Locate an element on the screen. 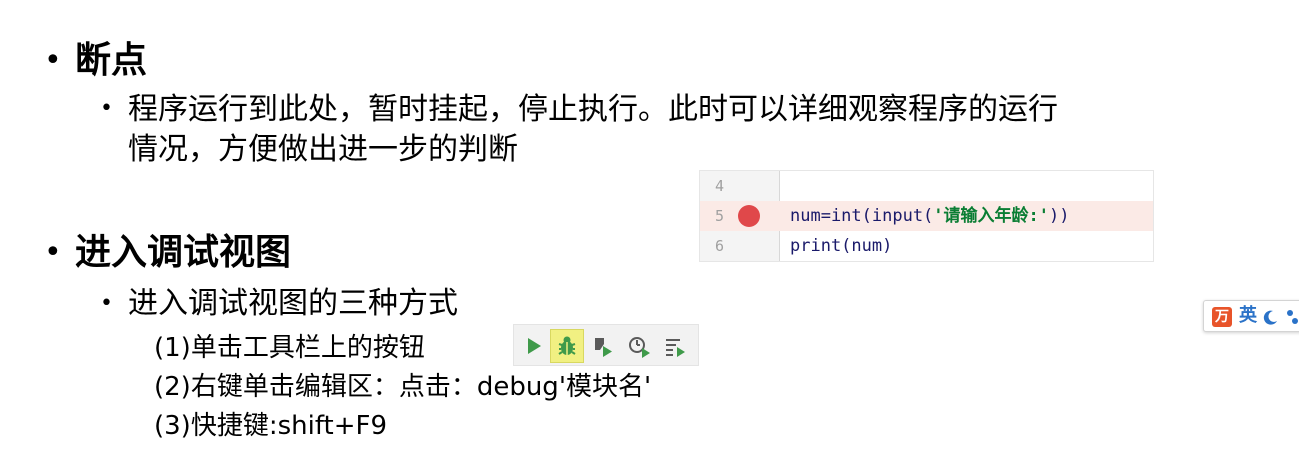  line-number: 6 is located at coordinates (719, 246).